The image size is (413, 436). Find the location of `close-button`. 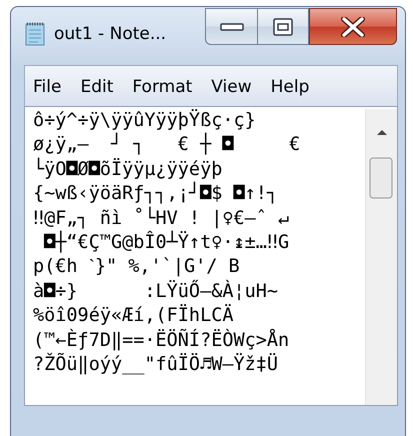

close-button is located at coordinates (353, 26).